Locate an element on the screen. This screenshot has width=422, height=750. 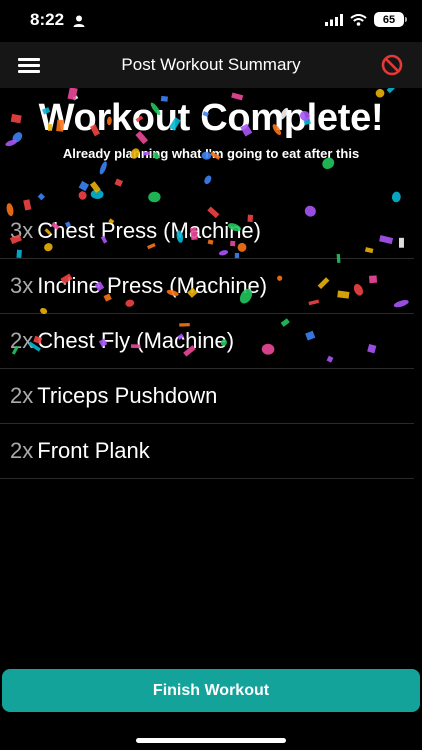
no-entry-icon is located at coordinates (392, 65).